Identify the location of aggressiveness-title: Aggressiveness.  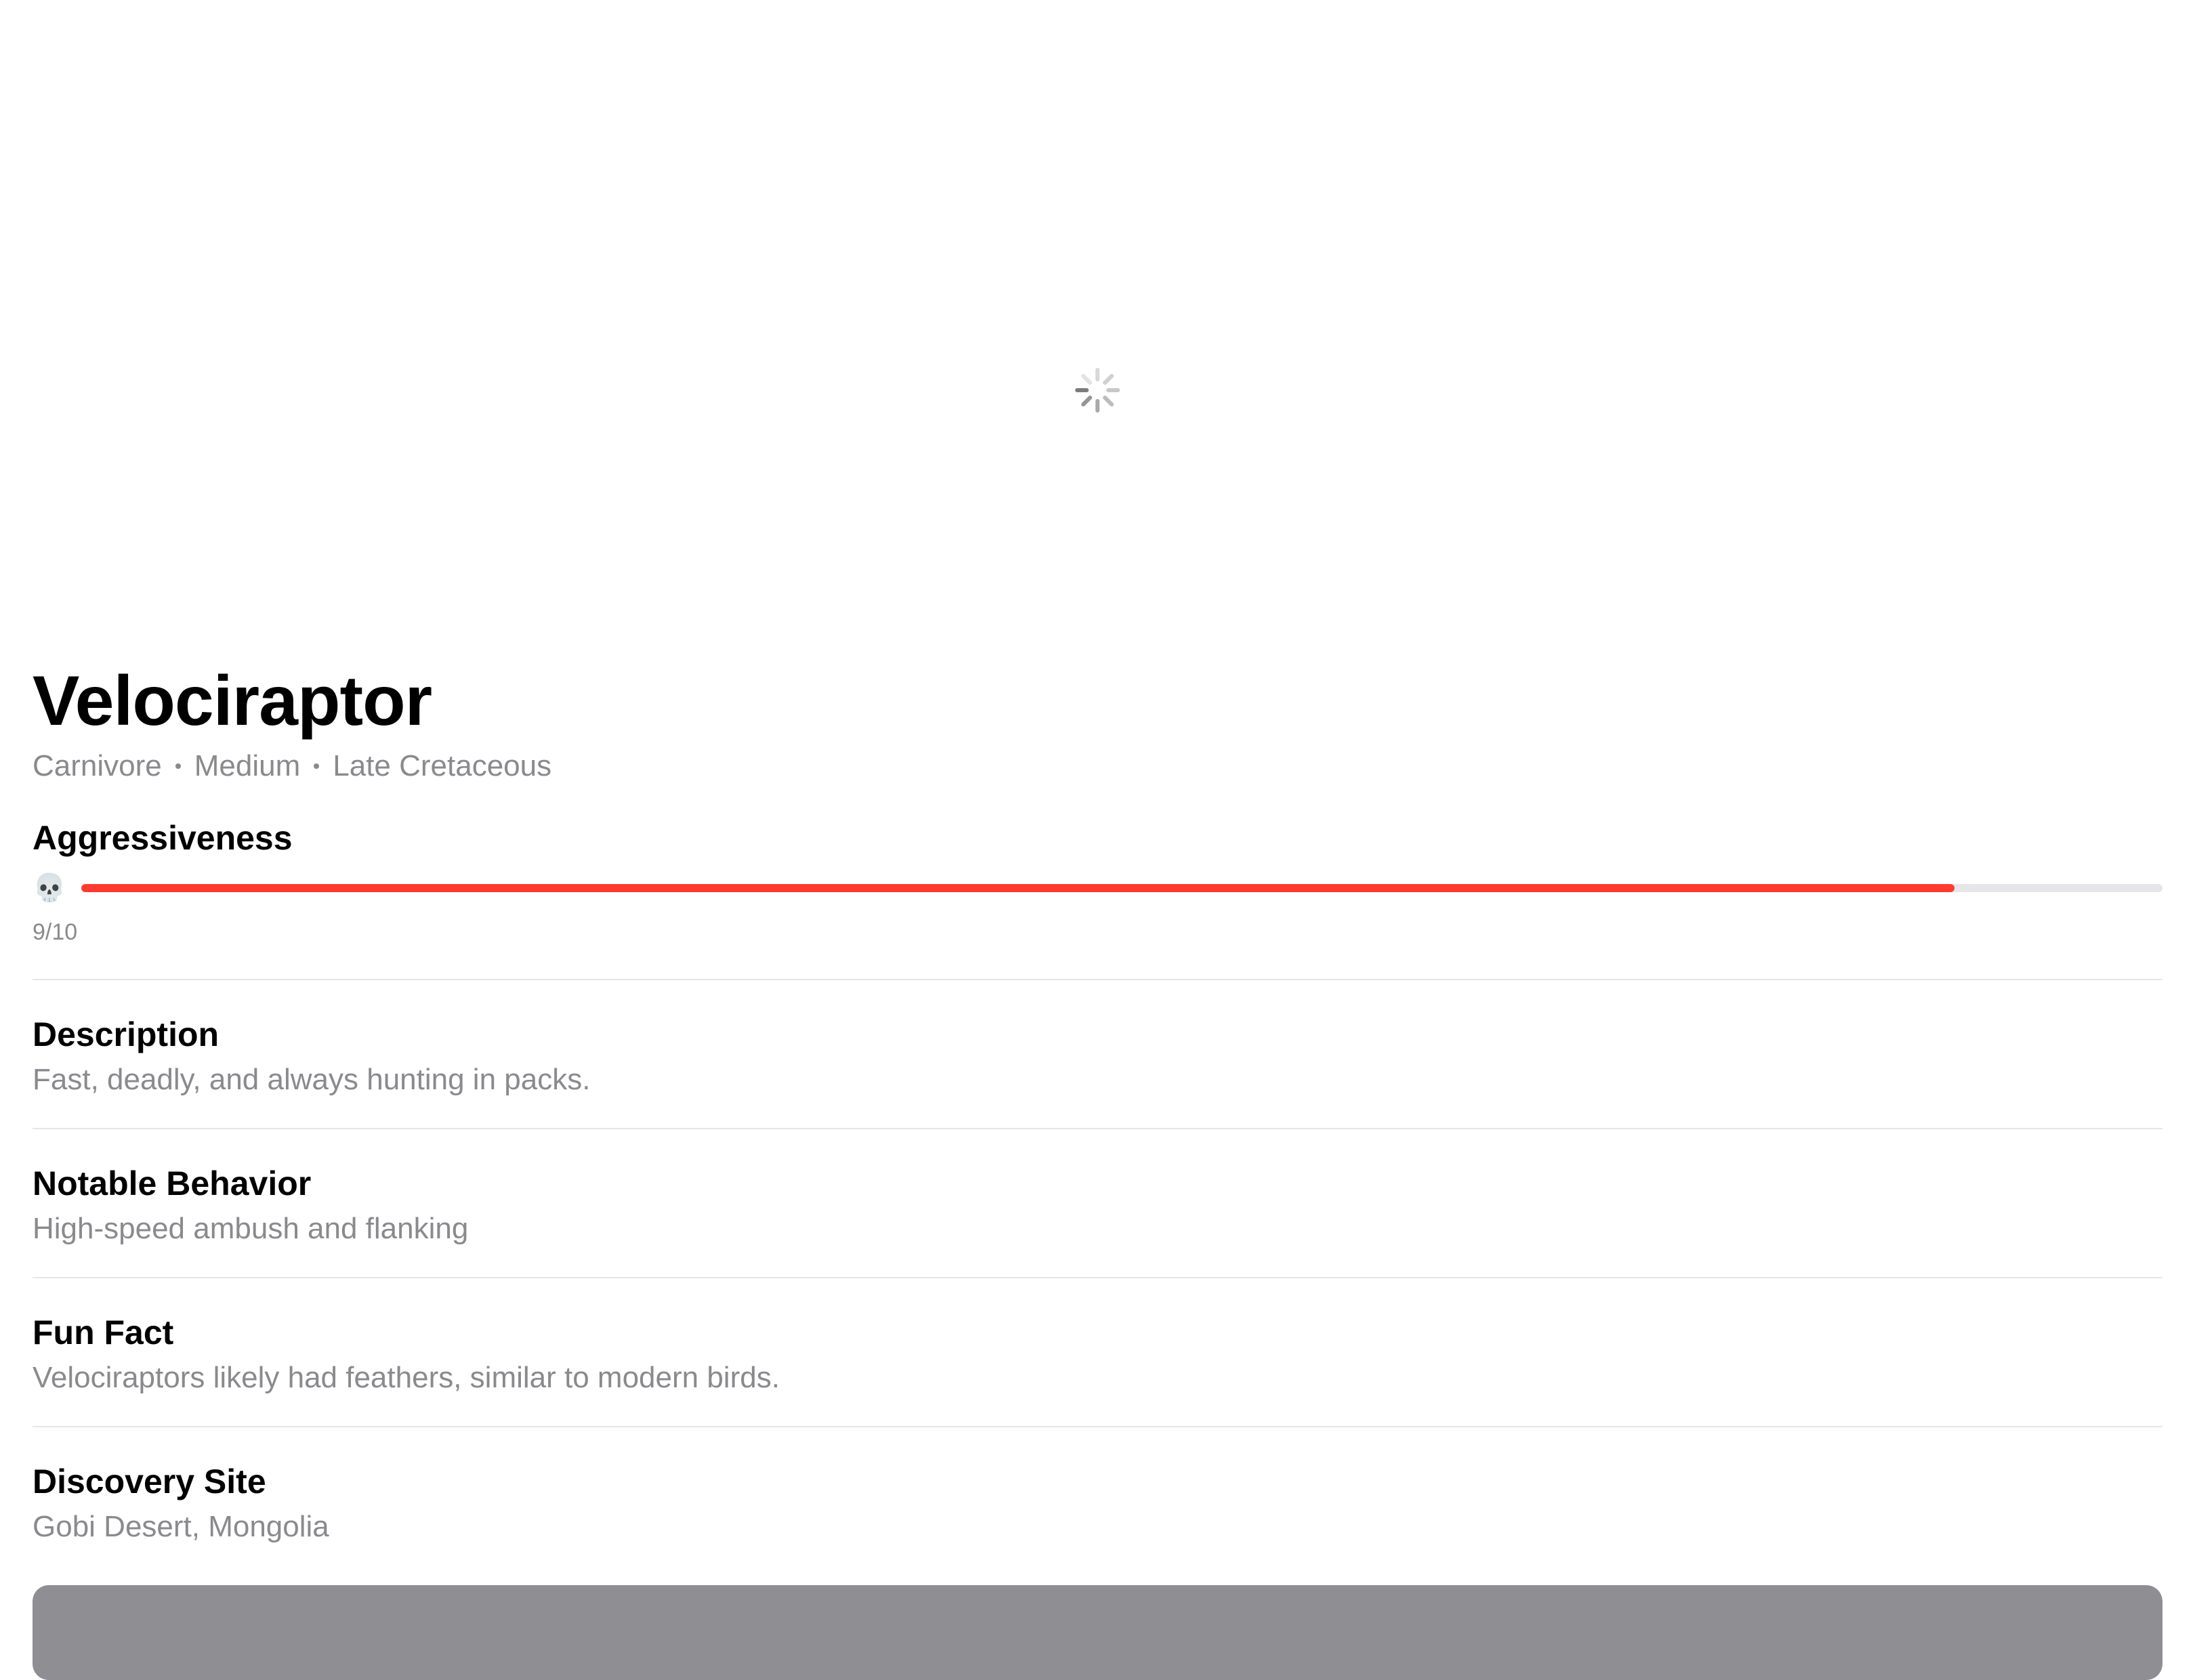
(163, 838).